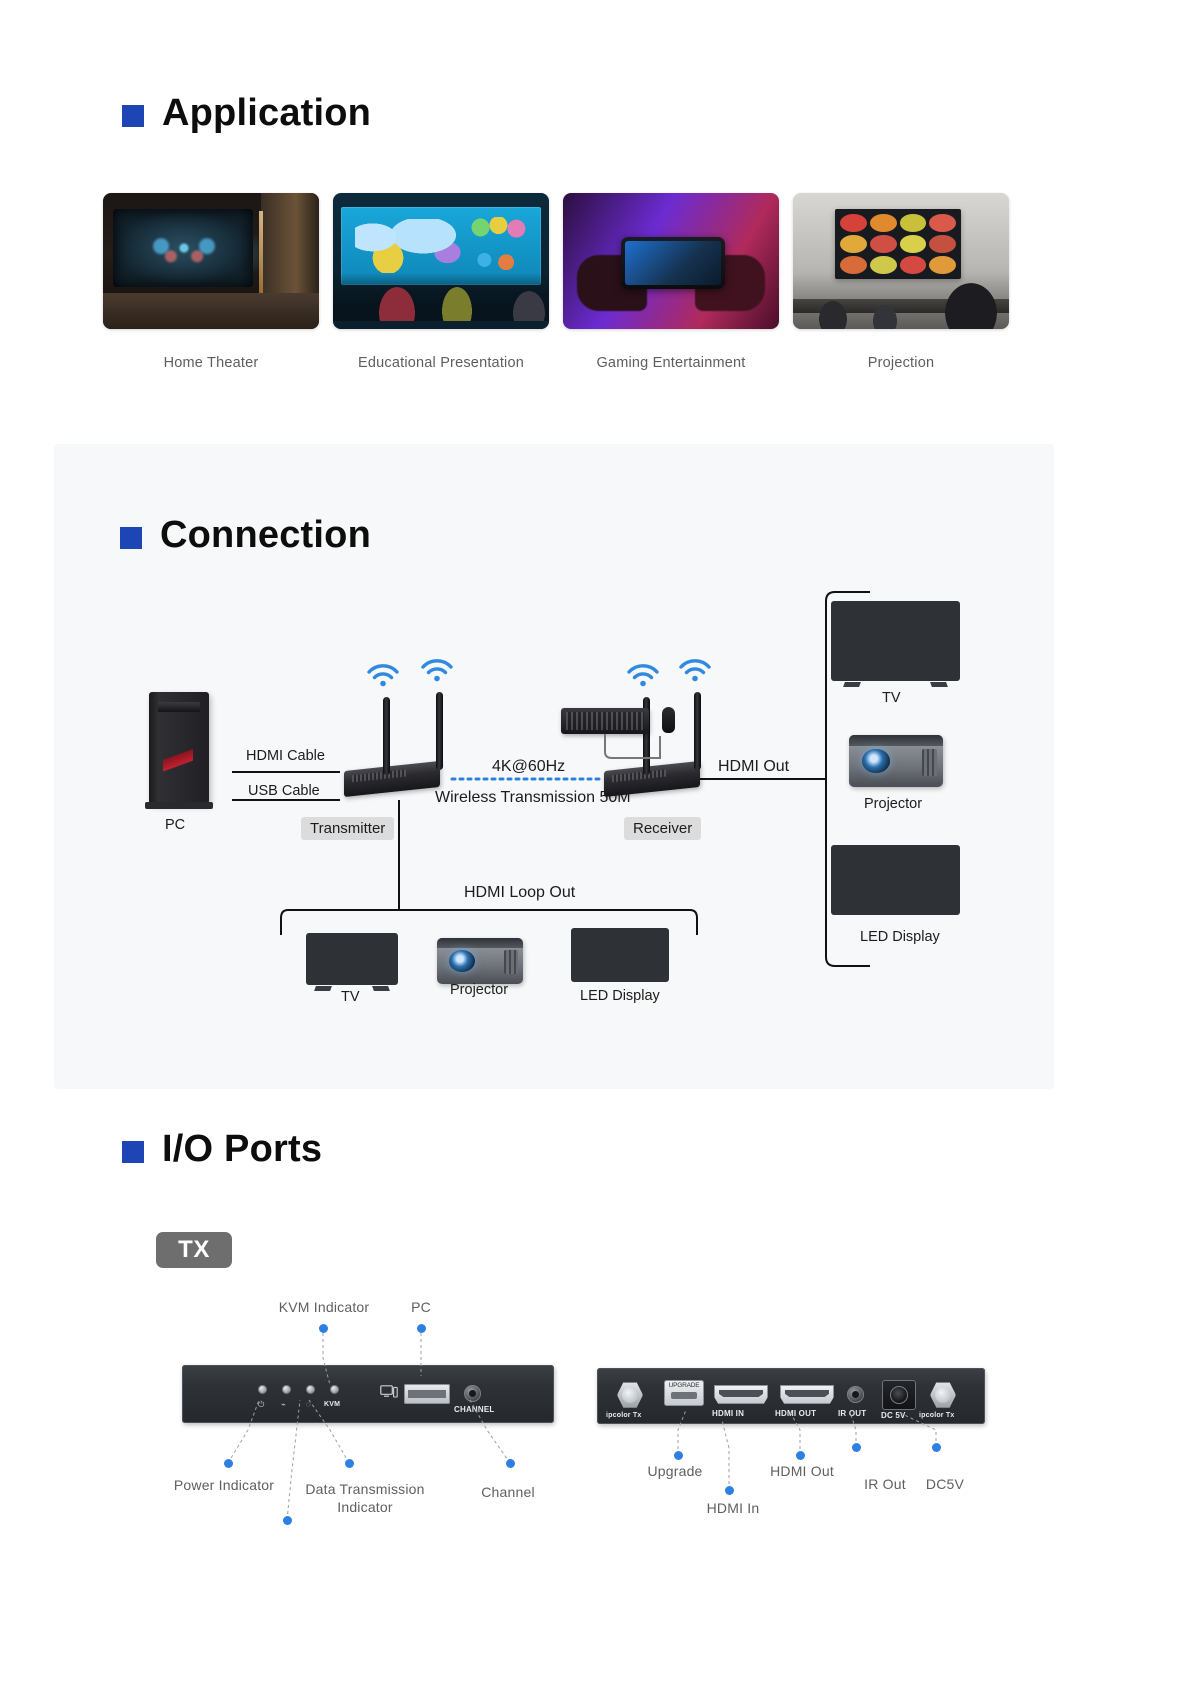  Describe the element at coordinates (379, 776) in the screenshot. I see `decor-vent` at that location.